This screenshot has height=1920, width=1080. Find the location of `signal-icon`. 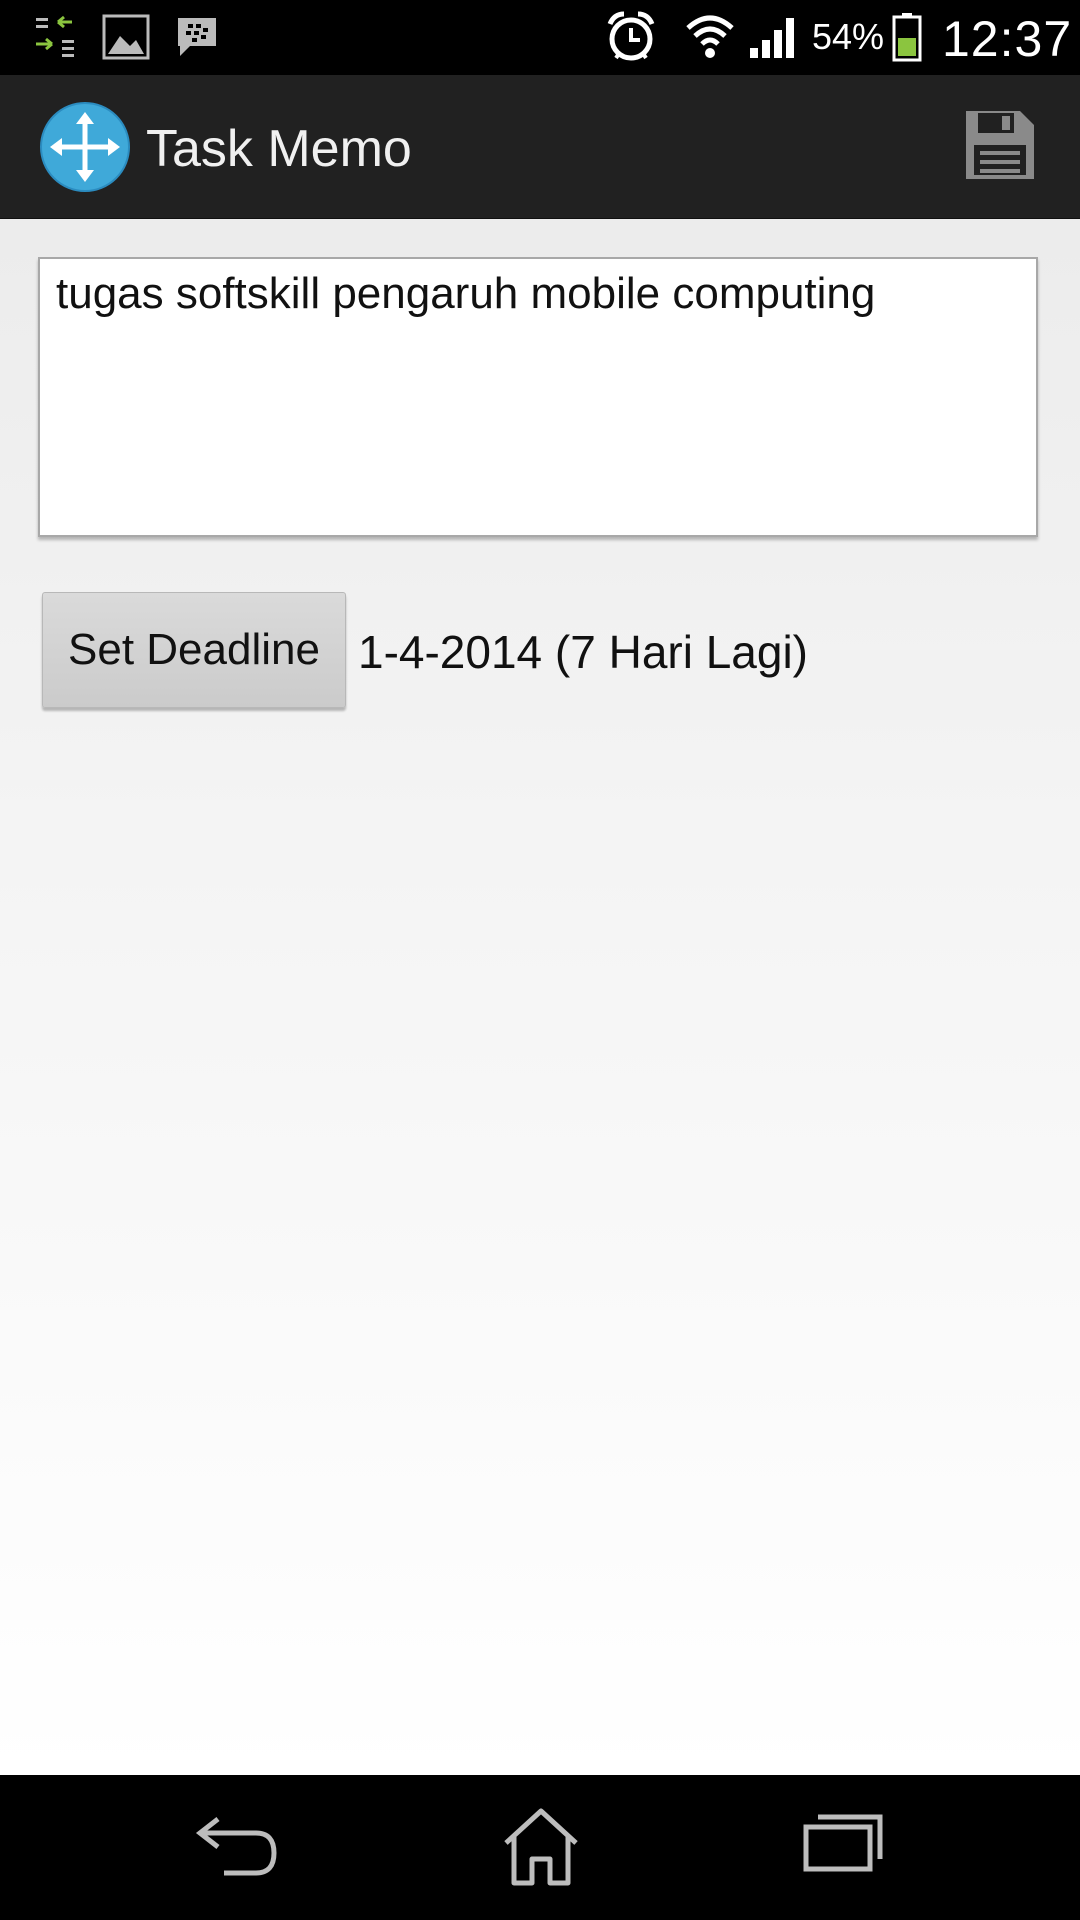

signal-icon is located at coordinates (772, 38).